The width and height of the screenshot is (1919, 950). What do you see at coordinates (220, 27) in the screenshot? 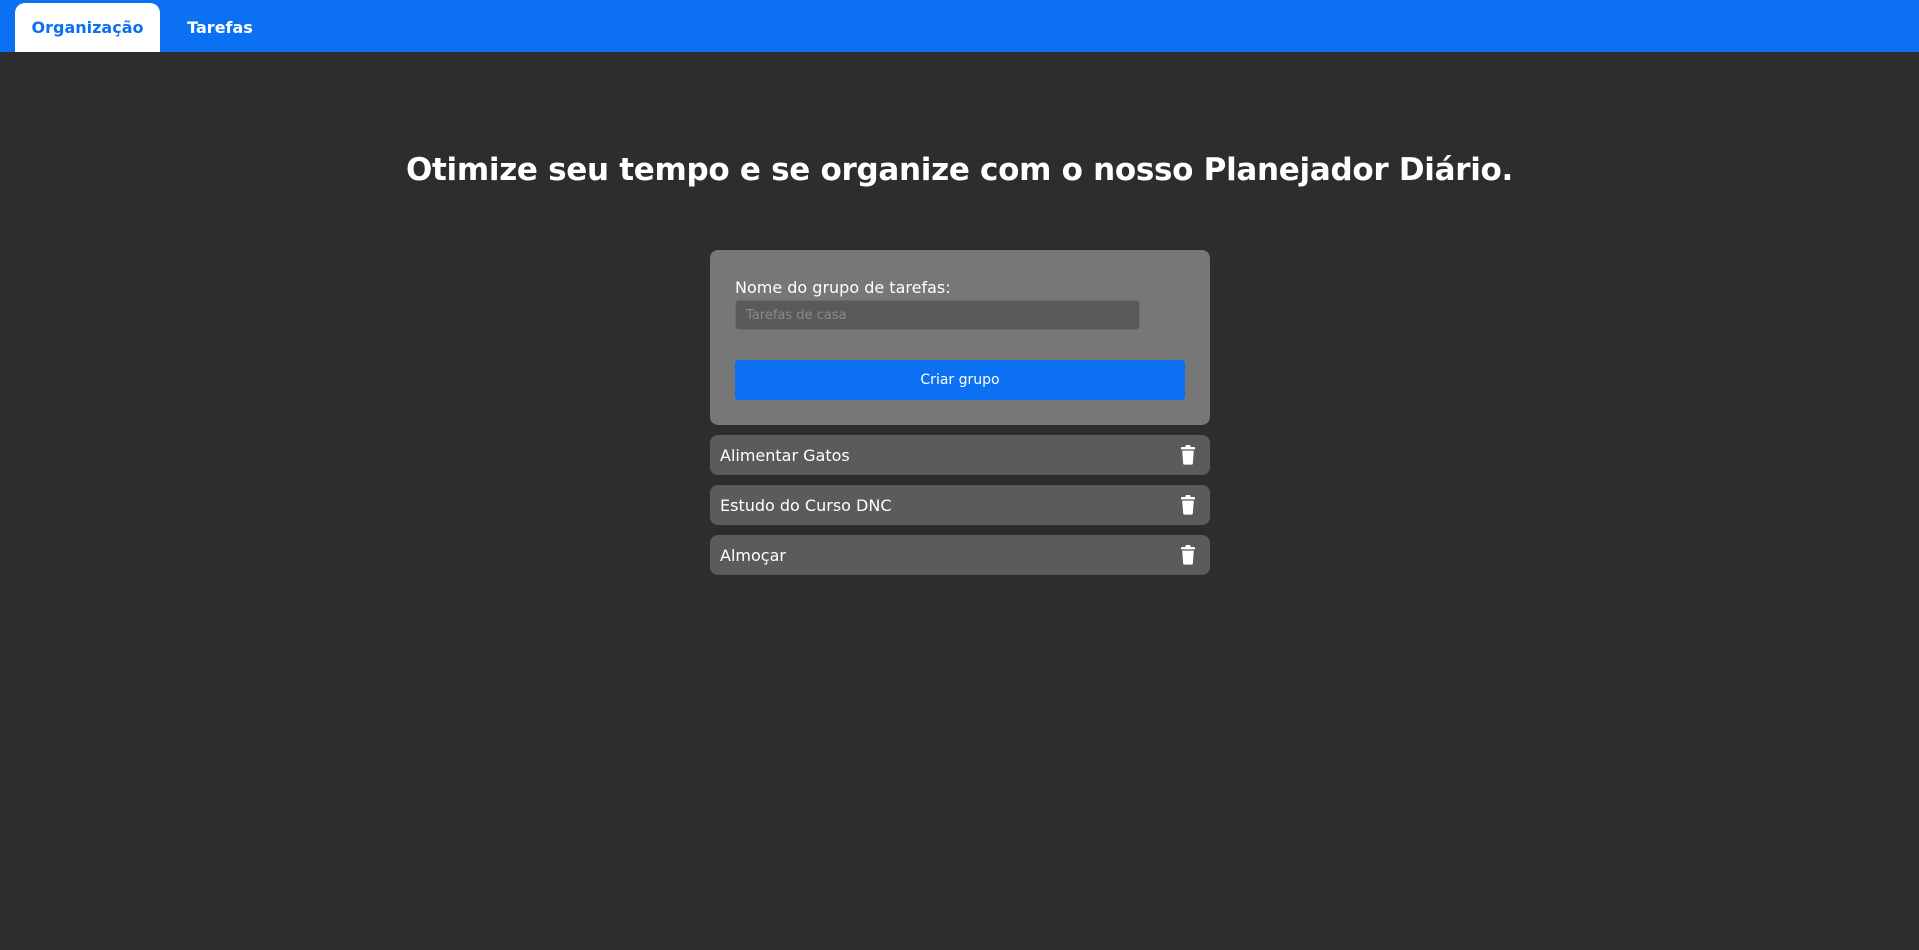
I see `tab-tarefas: Tarefas` at bounding box center [220, 27].